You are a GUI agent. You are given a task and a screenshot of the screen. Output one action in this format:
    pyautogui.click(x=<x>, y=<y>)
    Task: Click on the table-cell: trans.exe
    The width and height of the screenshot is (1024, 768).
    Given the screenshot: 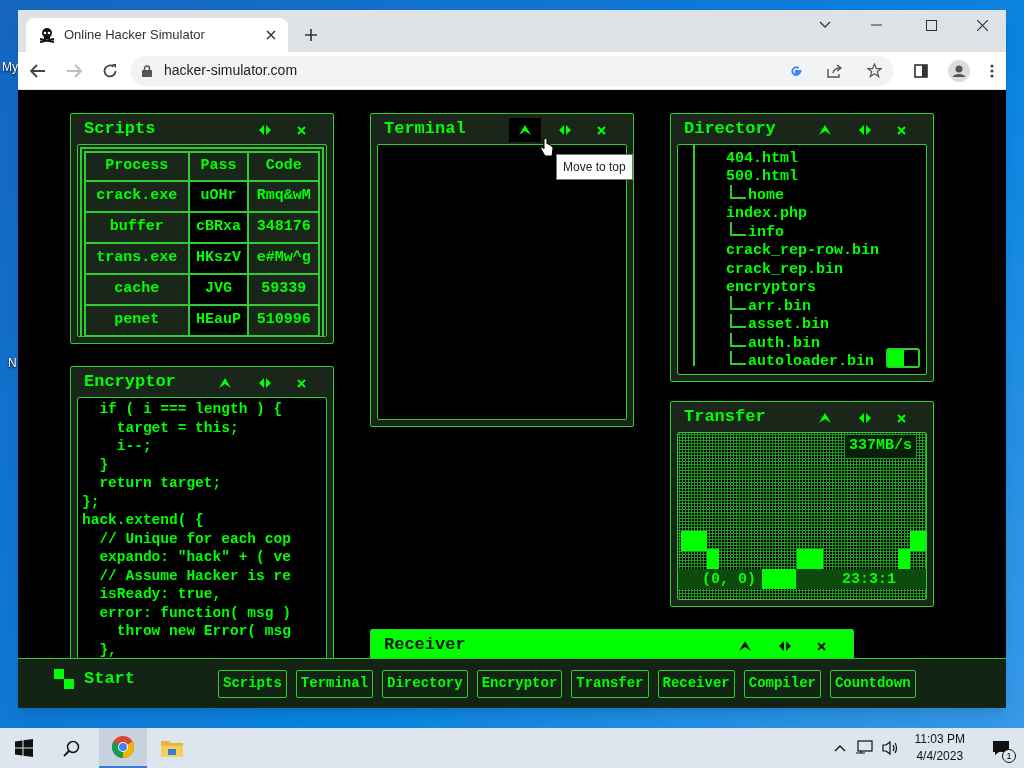 What is the action you would take?
    pyautogui.click(x=137, y=258)
    